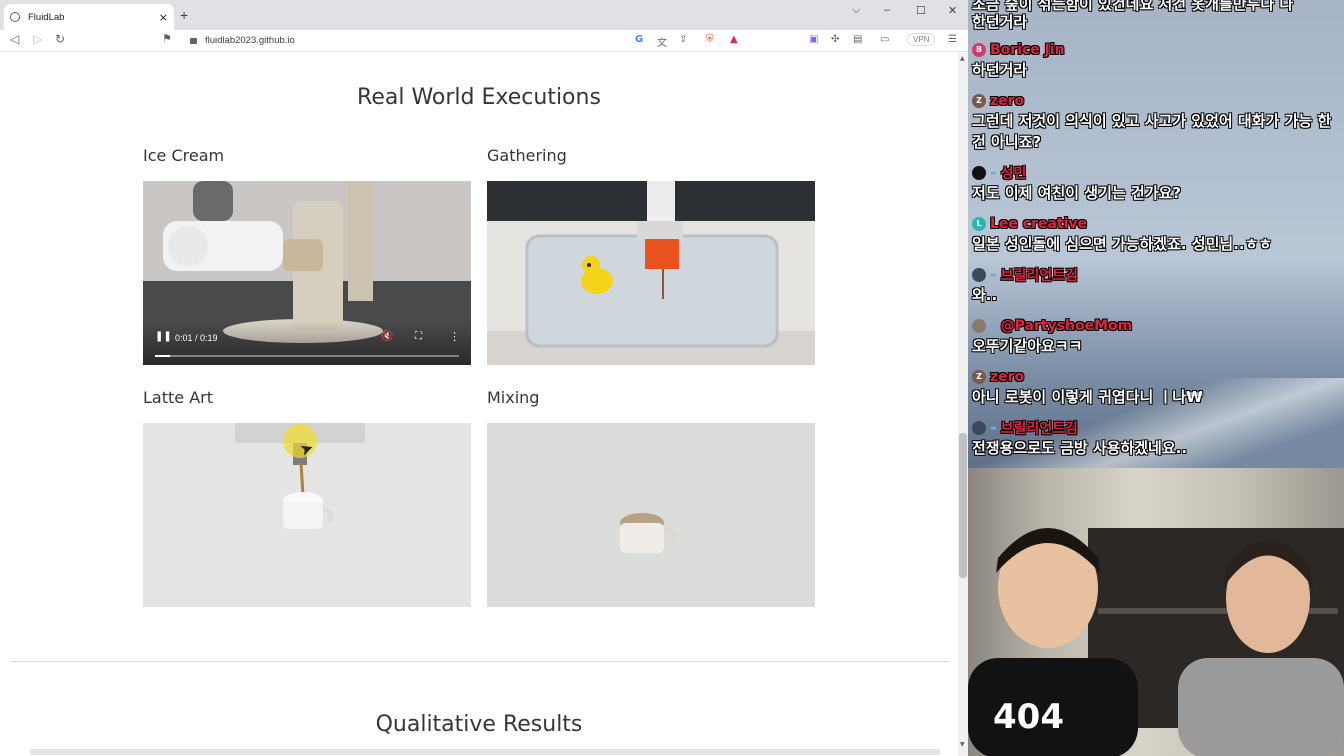  I want to click on video-gathering, so click(651, 273).